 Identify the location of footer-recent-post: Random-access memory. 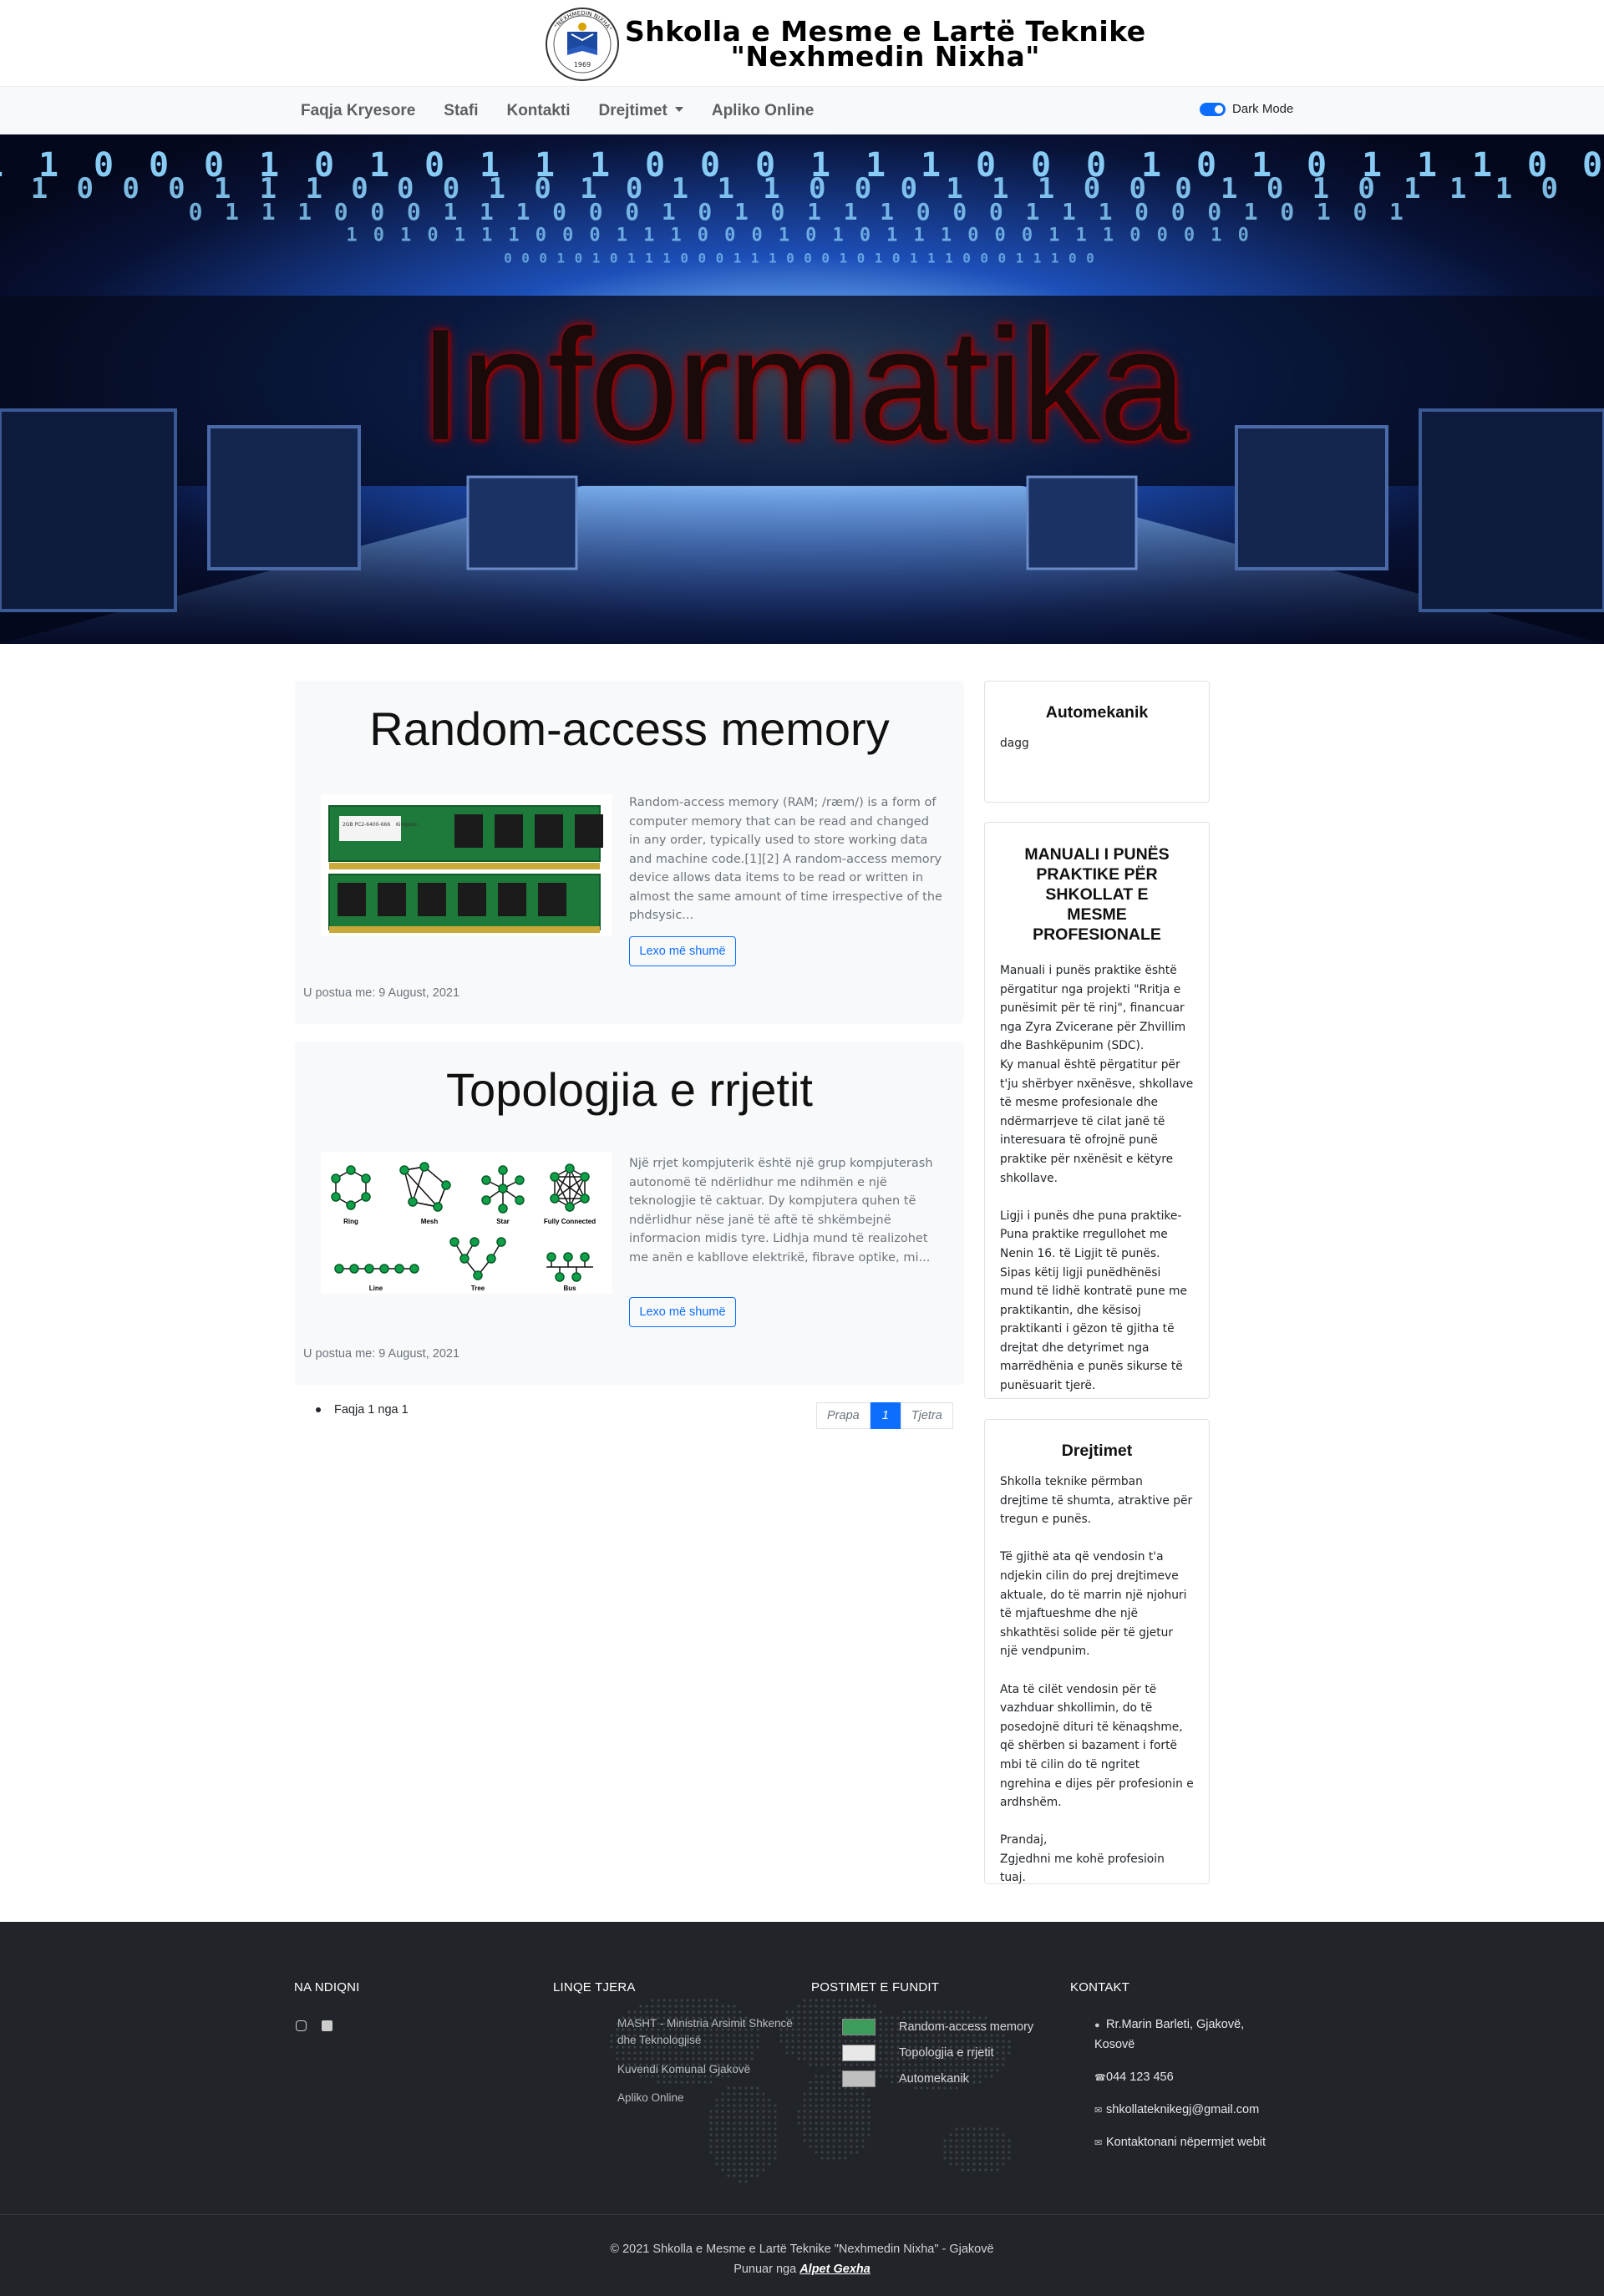
(938, 2027).